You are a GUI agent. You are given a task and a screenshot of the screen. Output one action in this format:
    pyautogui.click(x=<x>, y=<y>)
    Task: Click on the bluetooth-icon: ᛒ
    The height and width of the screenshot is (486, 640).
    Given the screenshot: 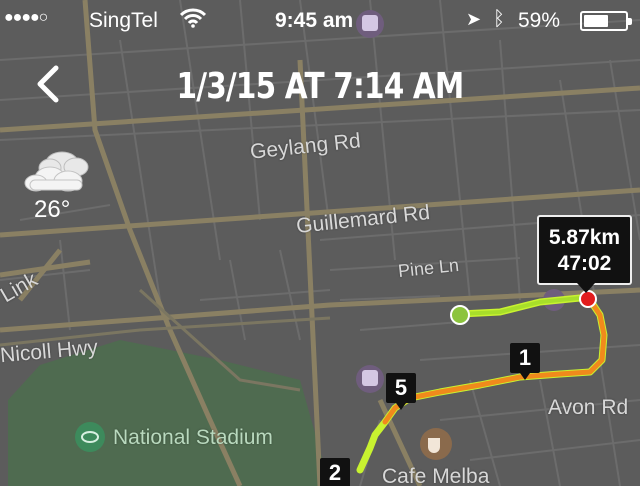 What is the action you would take?
    pyautogui.click(x=499, y=19)
    